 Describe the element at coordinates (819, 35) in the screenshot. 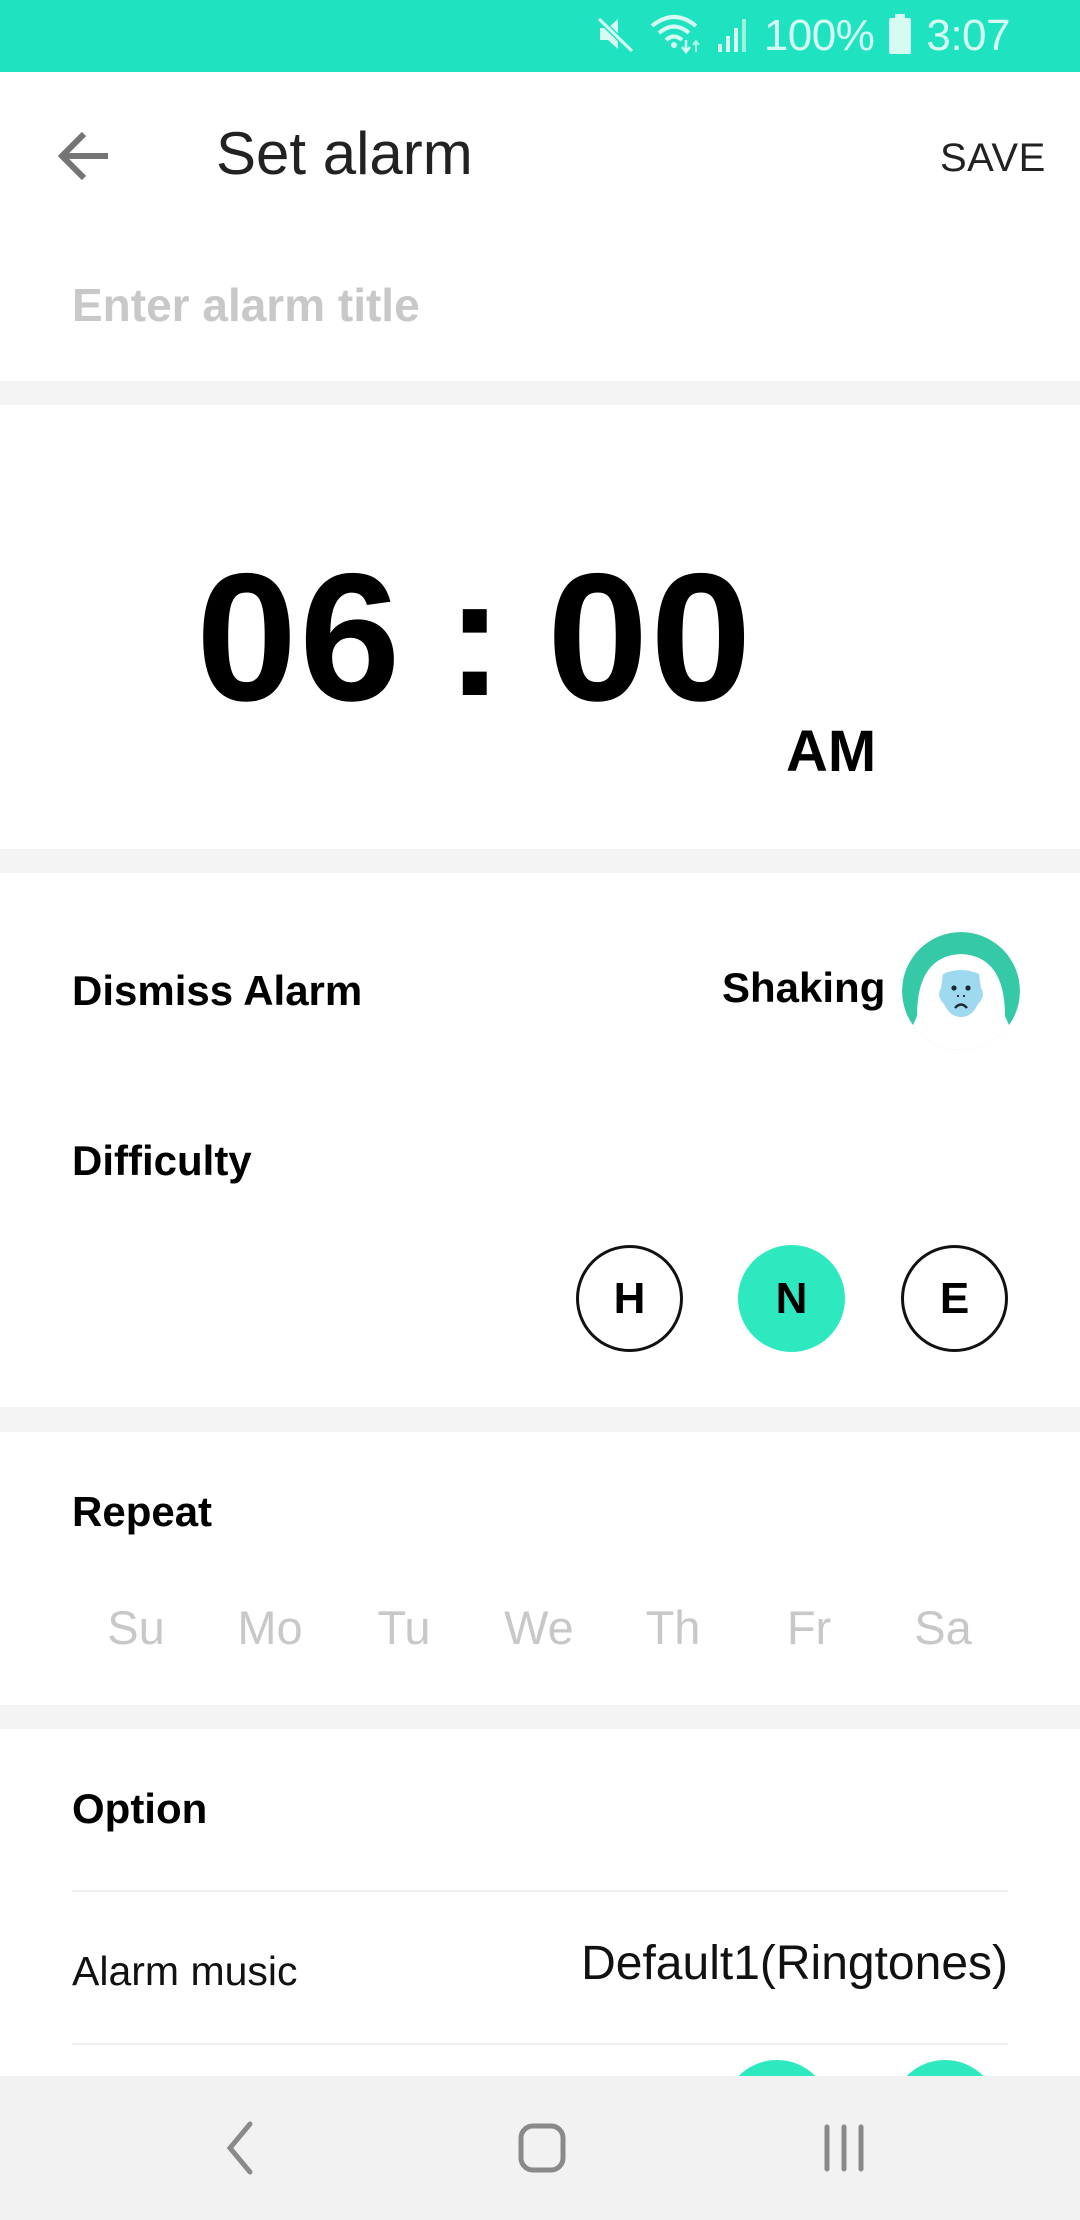

I see `battery-percent: 100%` at that location.